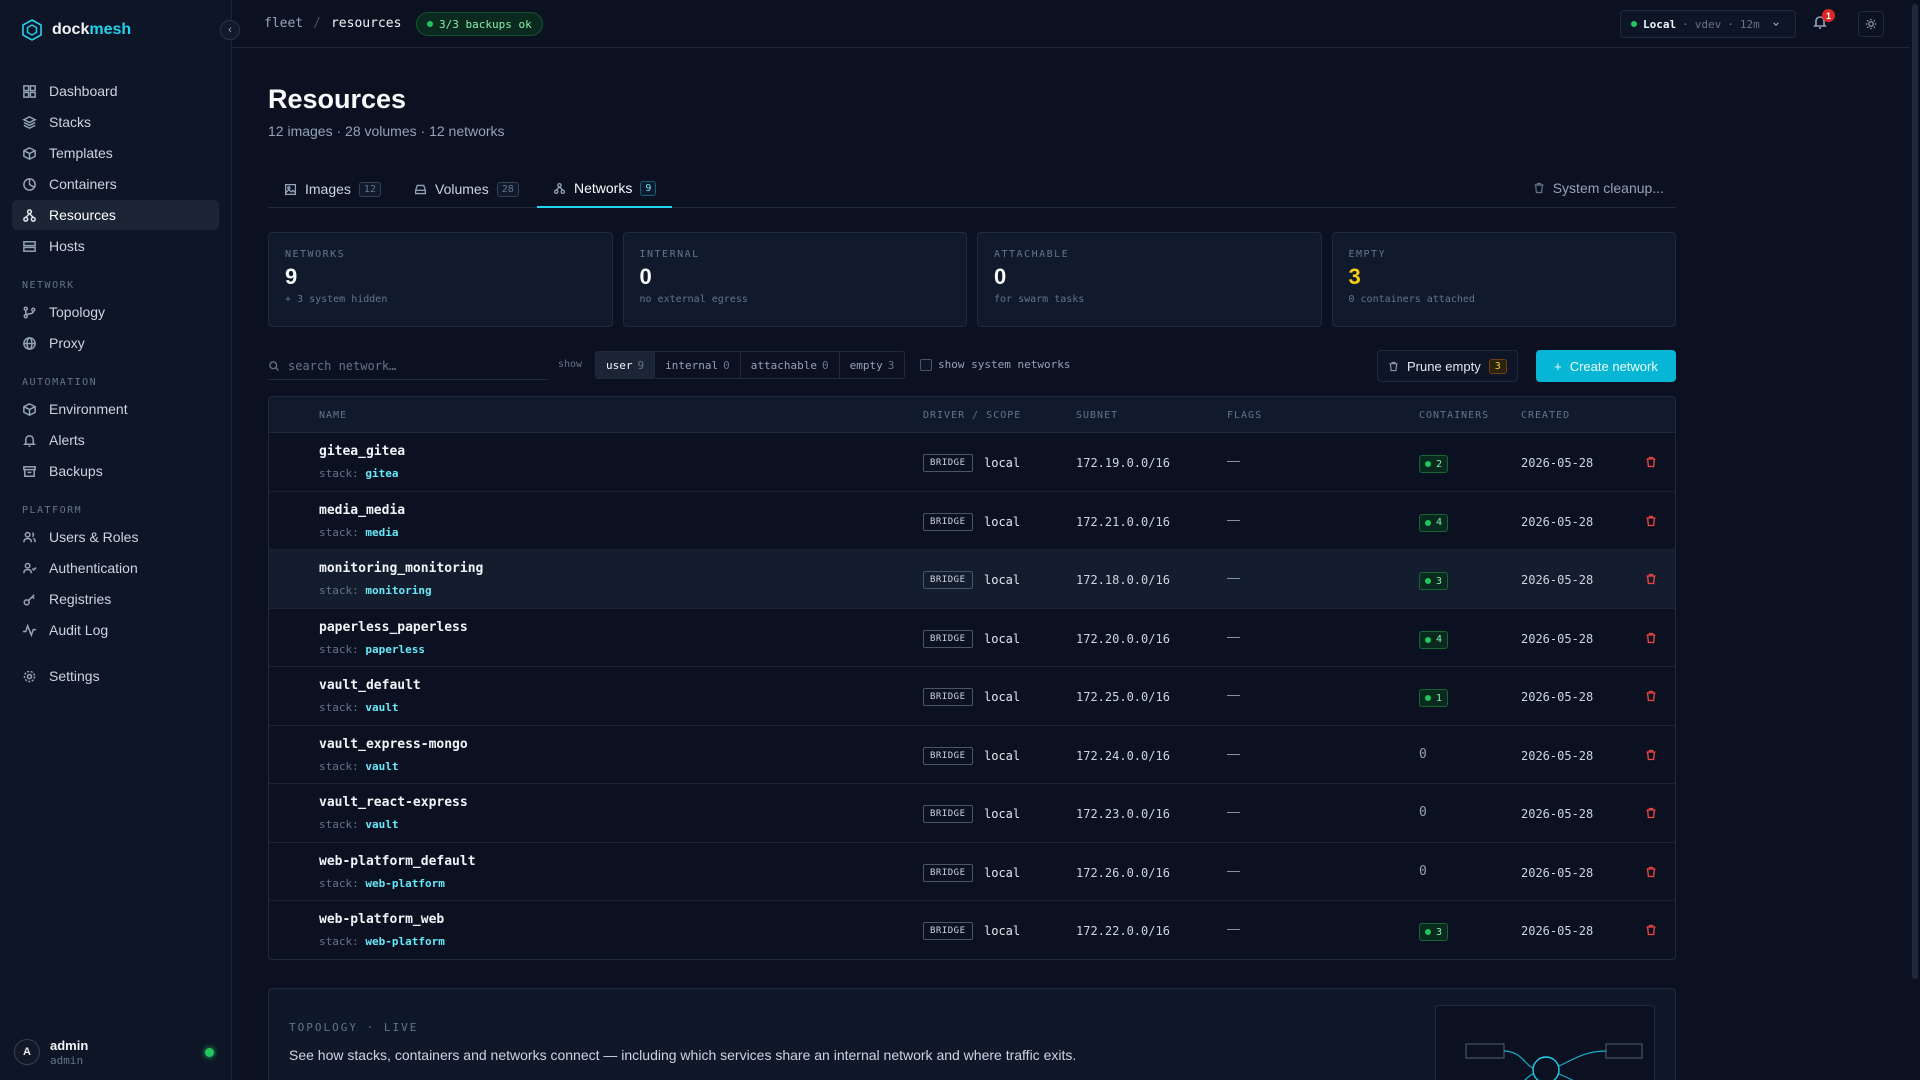  Describe the element at coordinates (381, 919) in the screenshot. I see `network-name: web-platform_web` at that location.